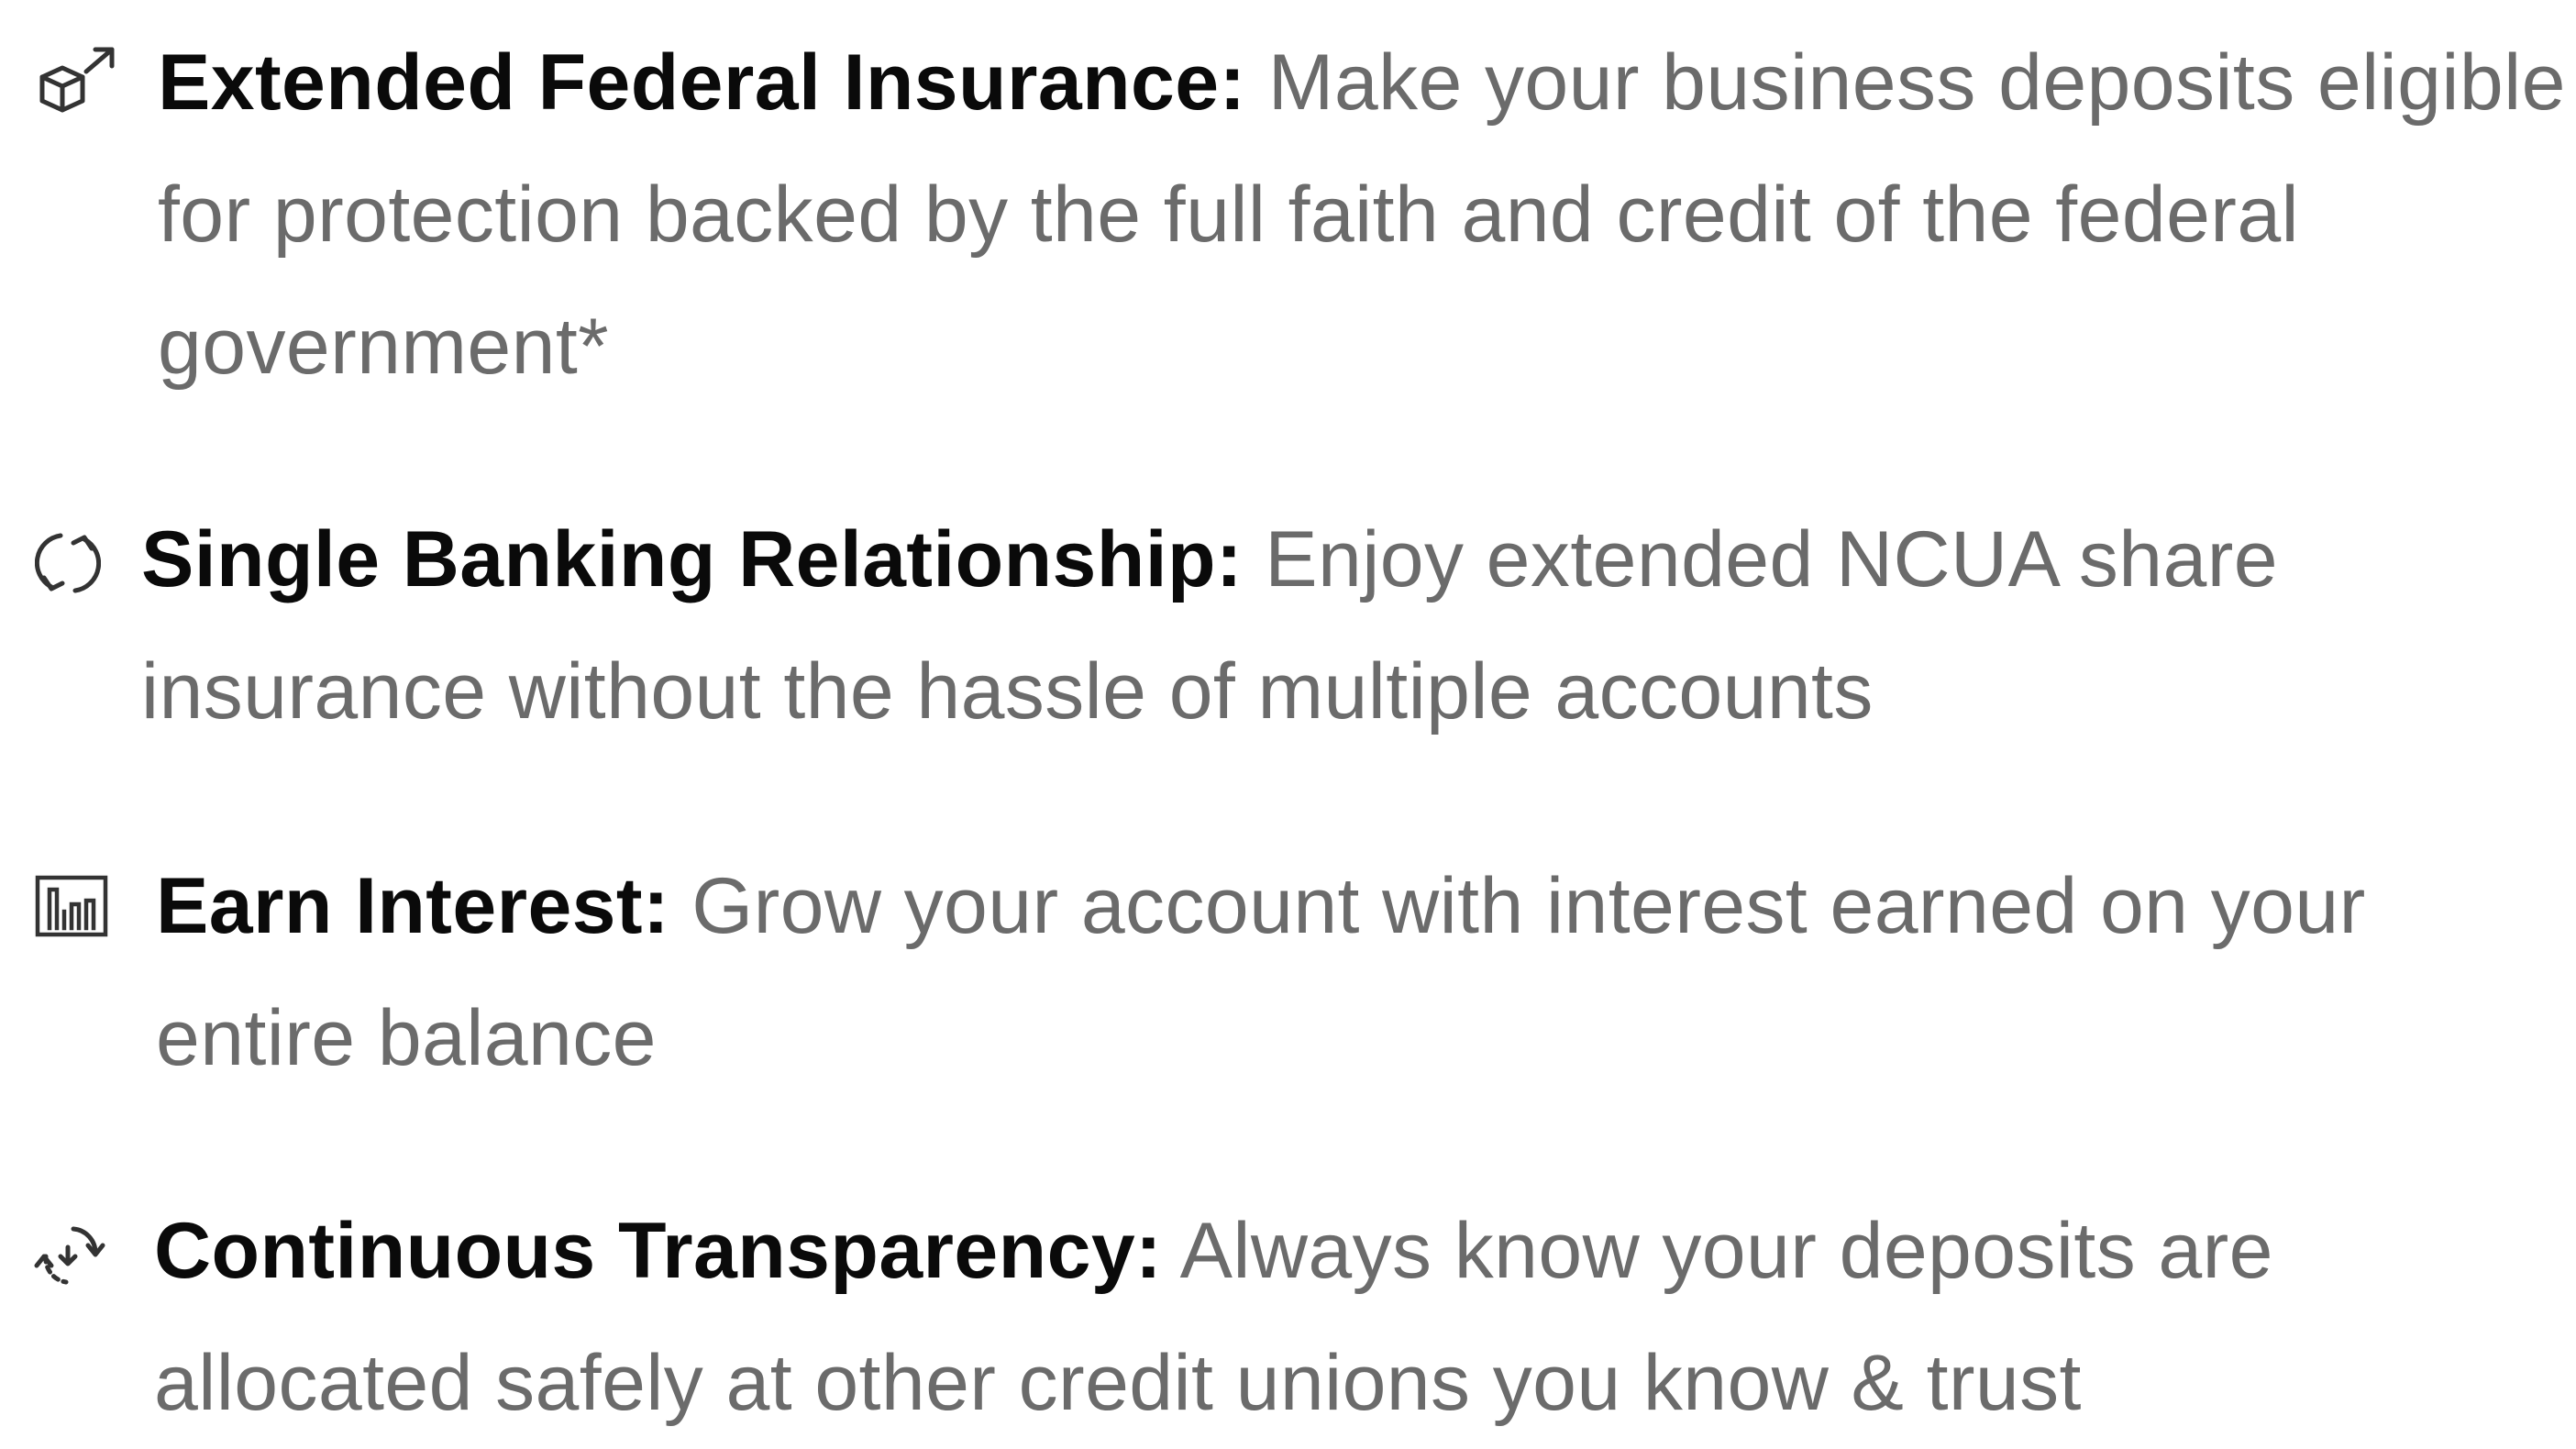  I want to click on refresh-cycle-icon, so click(68, 563).